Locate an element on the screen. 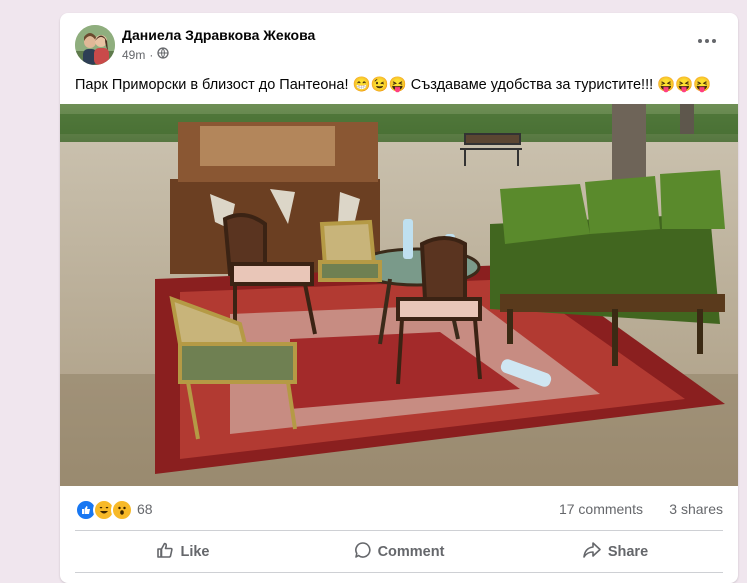 Image resolution: width=747 pixels, height=583 pixels. comments-count: 17 comments is located at coordinates (601, 509).